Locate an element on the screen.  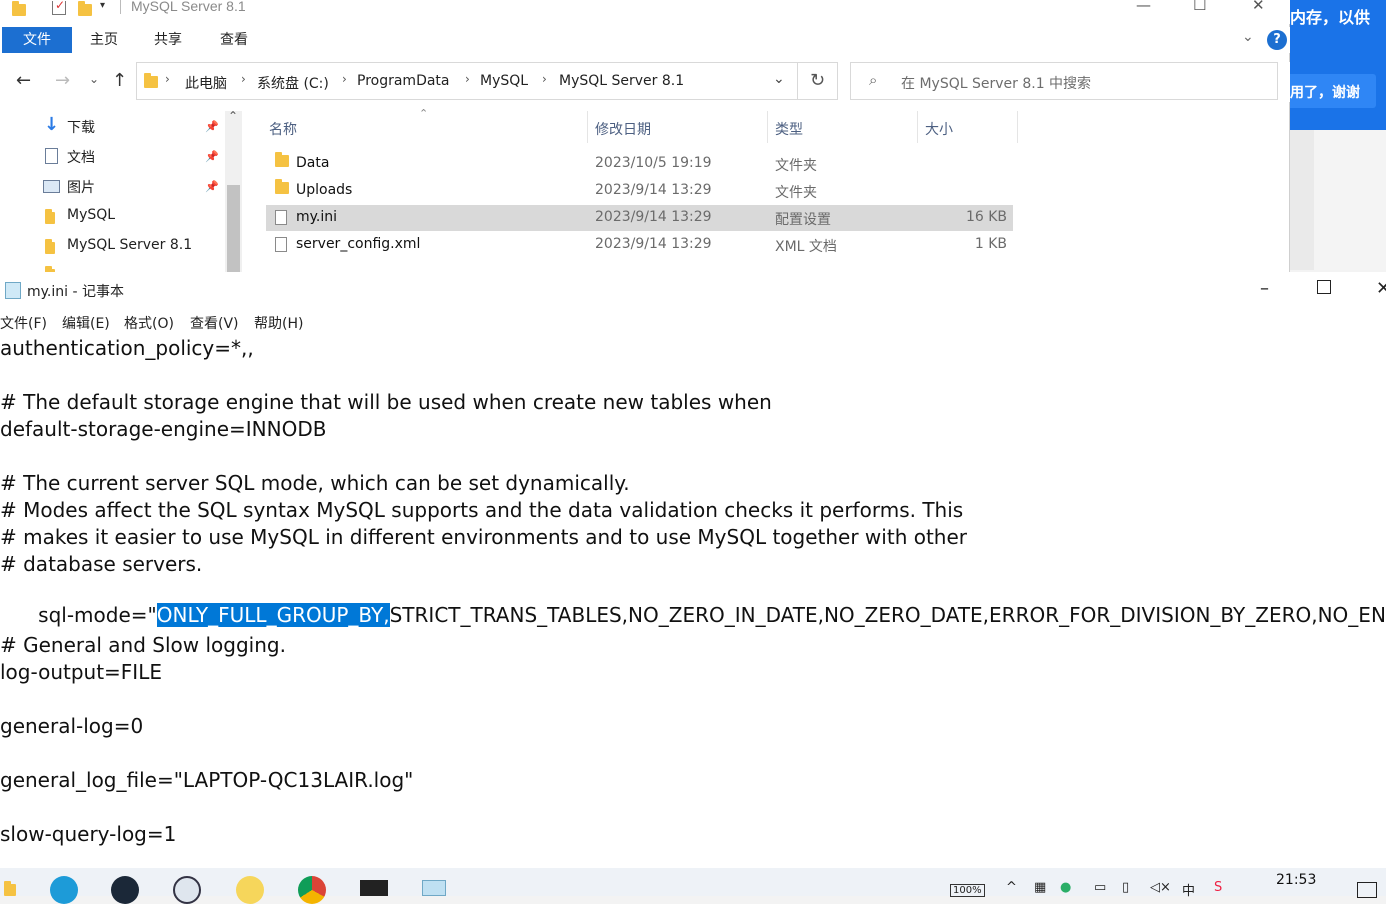
maximize-button is located at coordinates (1324, 287).